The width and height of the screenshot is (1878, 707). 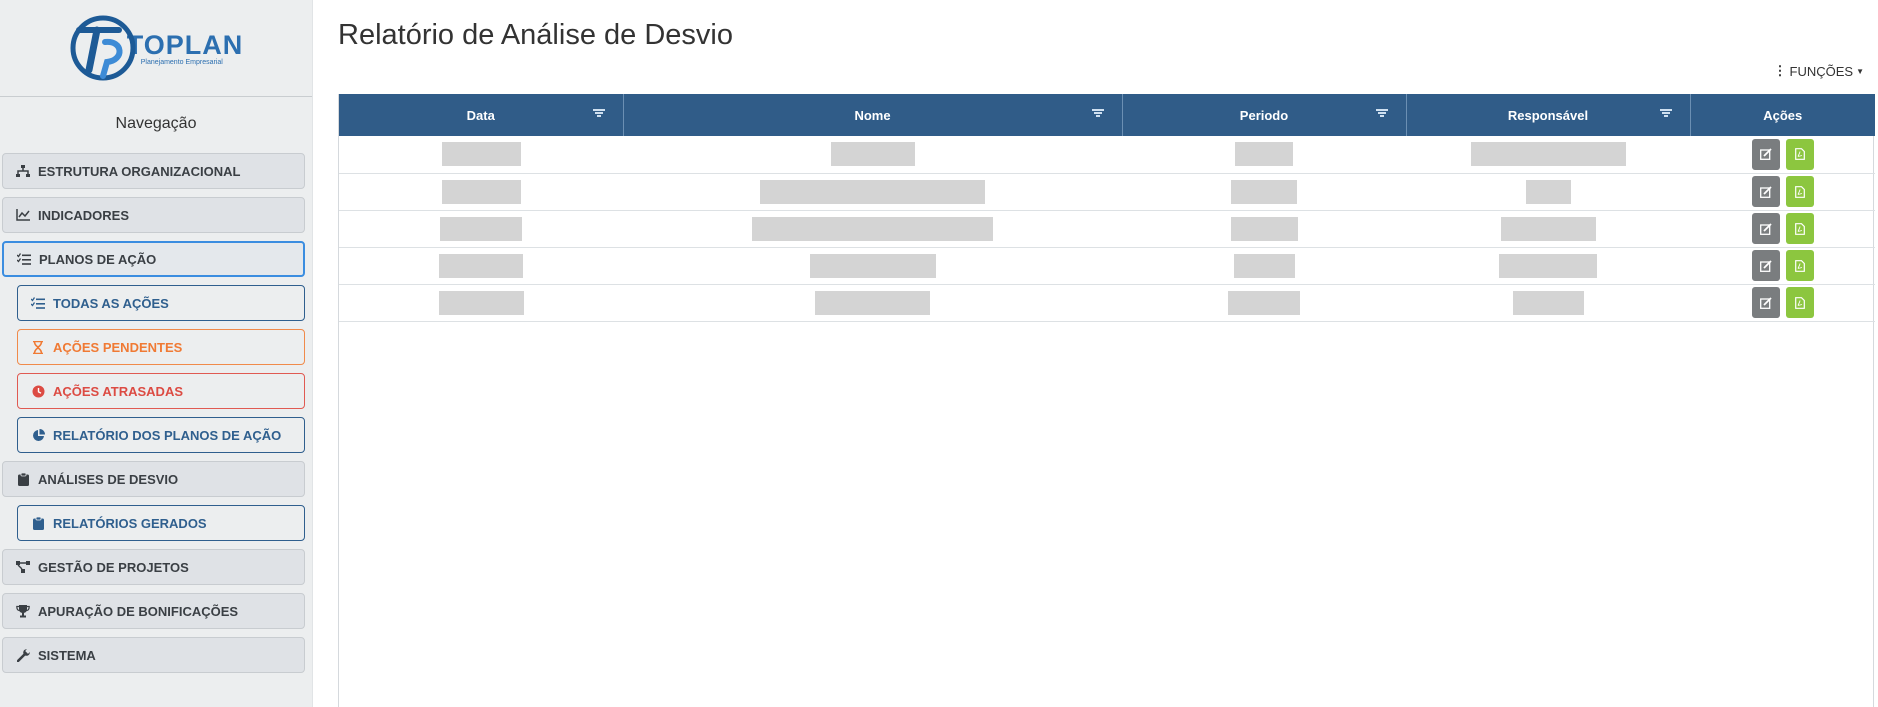 I want to click on sidebar-item-relatorios-gerados: RELATÓRIOS GERADOS, so click(x=161, y=523).